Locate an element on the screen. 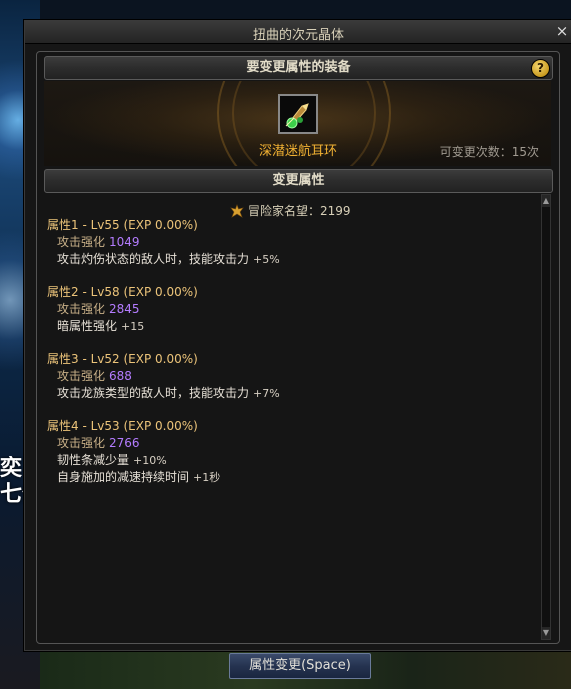 Image resolution: width=571 pixels, height=689 pixels. attribute-bonus: +10% is located at coordinates (150, 460).